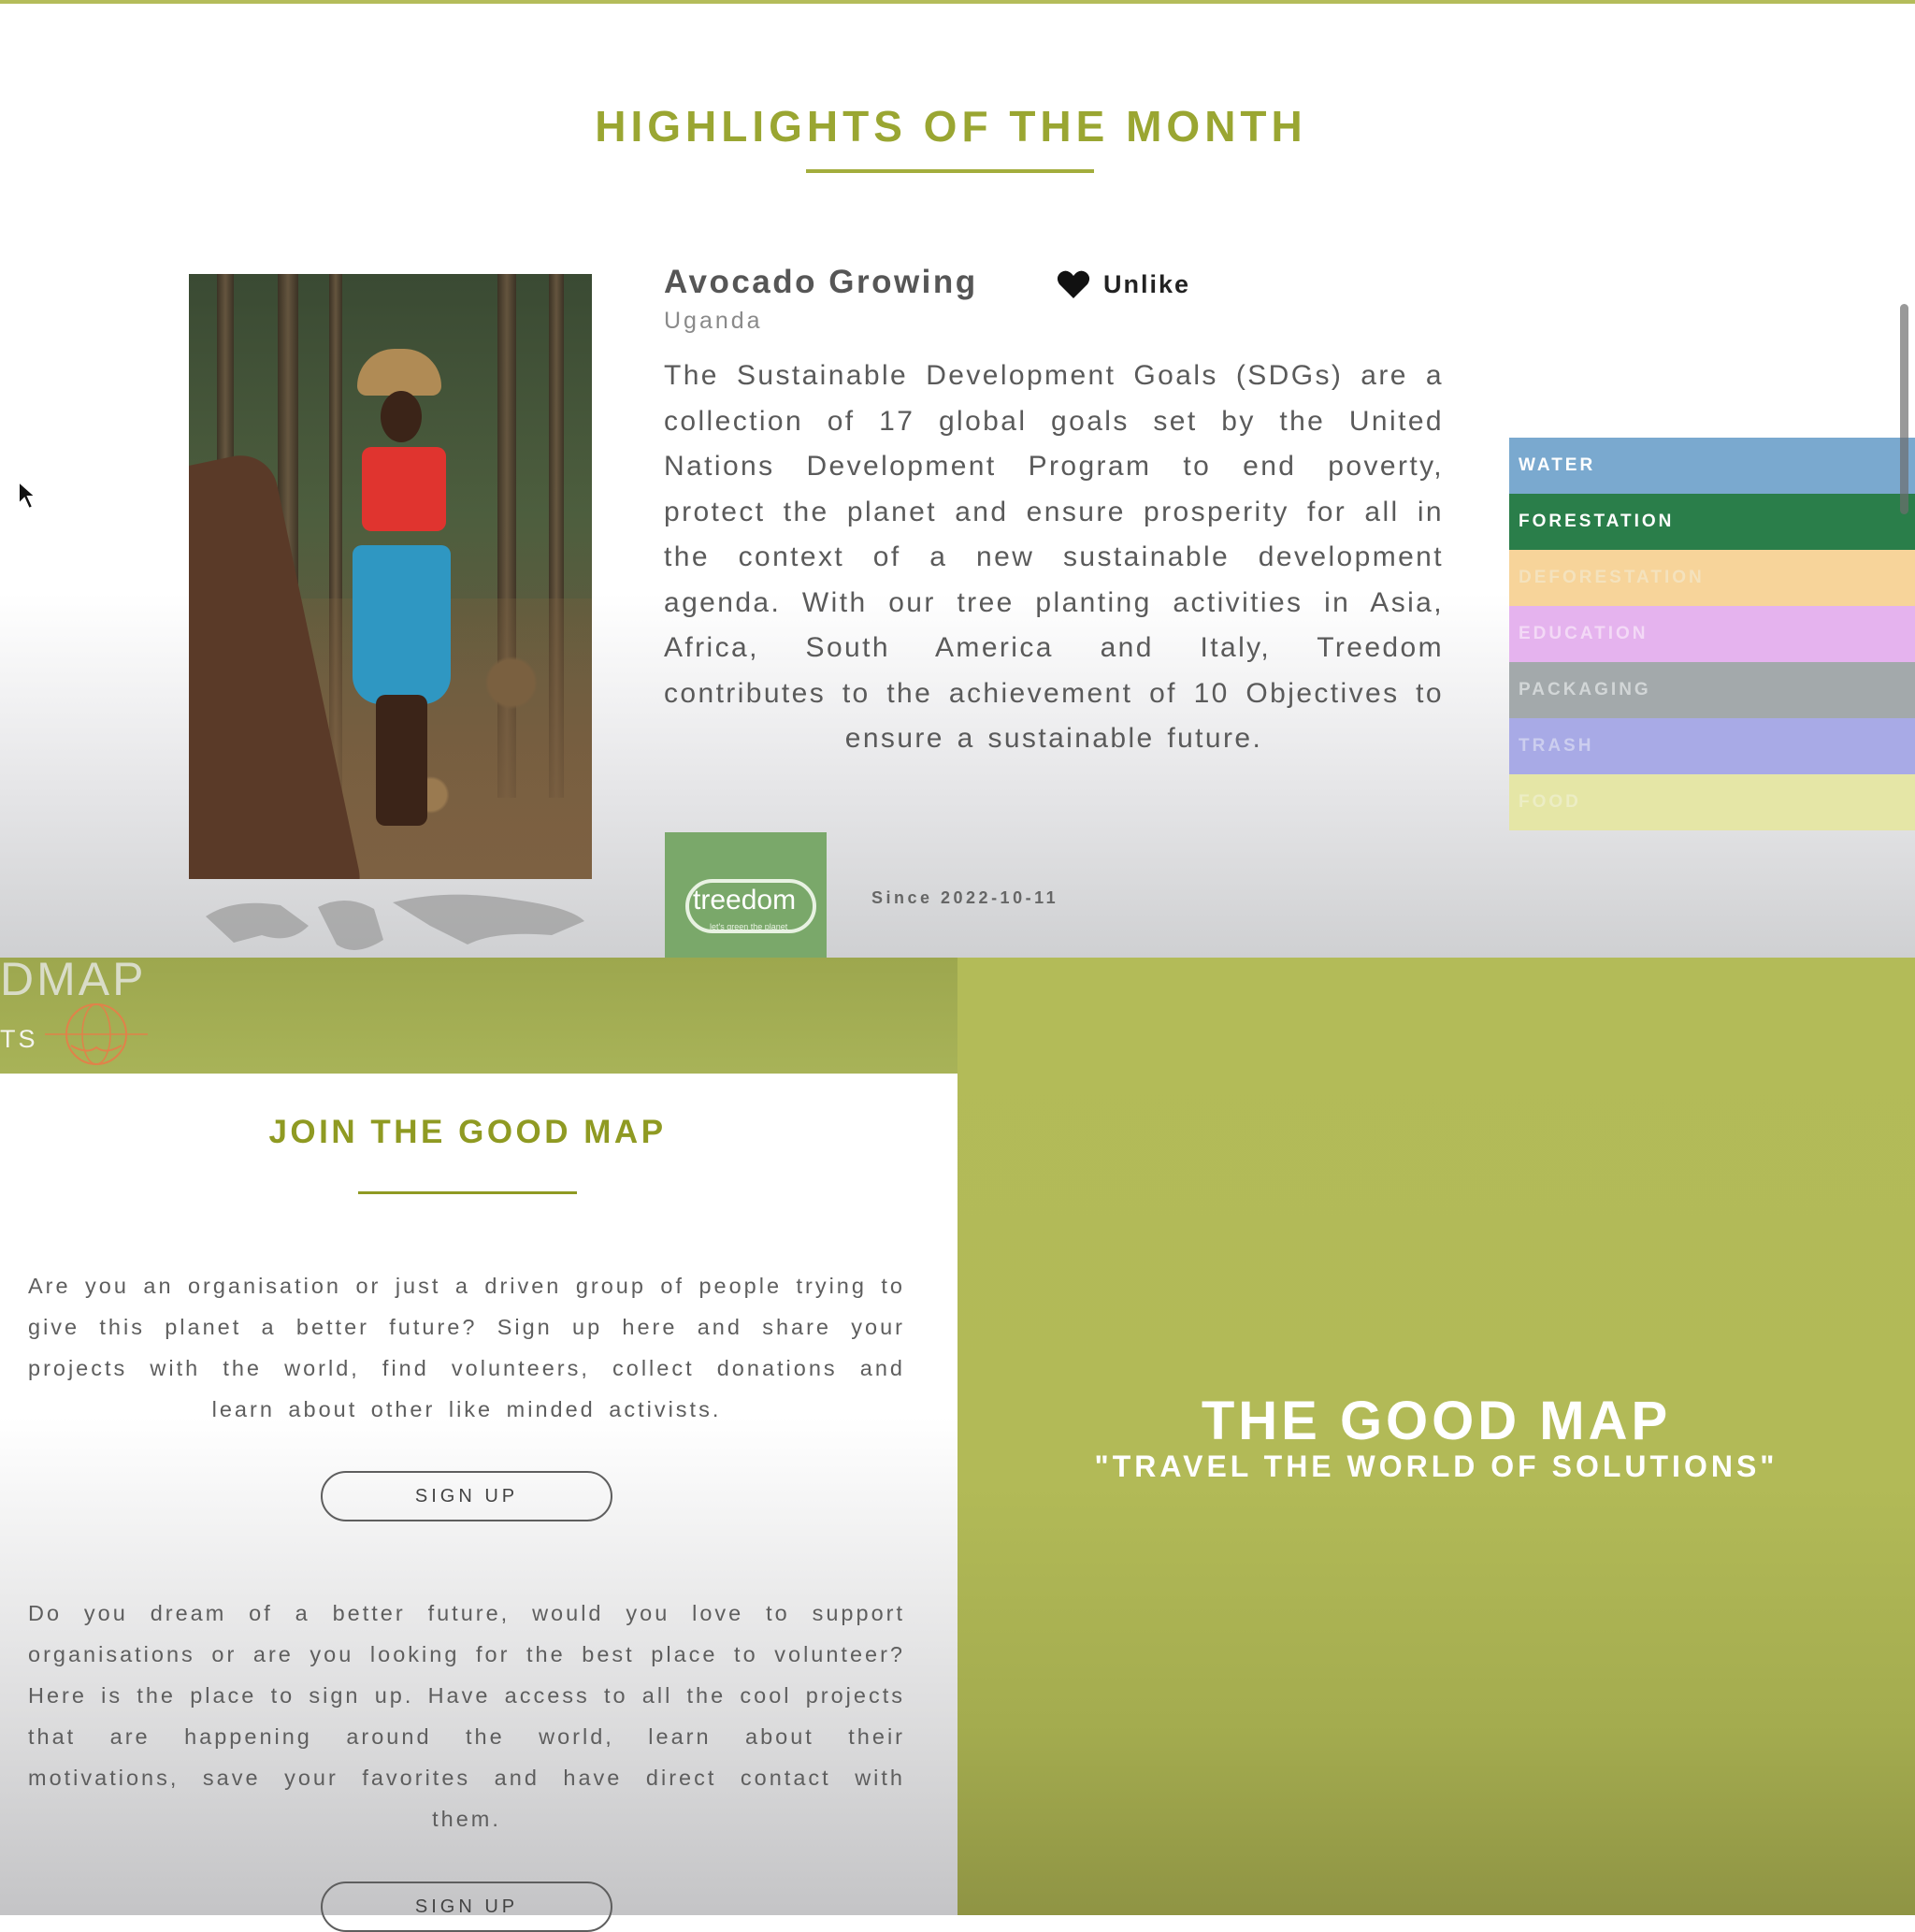 This screenshot has width=1915, height=1932. What do you see at coordinates (745, 900) in the screenshot?
I see `treedom-logo-text: treedom` at bounding box center [745, 900].